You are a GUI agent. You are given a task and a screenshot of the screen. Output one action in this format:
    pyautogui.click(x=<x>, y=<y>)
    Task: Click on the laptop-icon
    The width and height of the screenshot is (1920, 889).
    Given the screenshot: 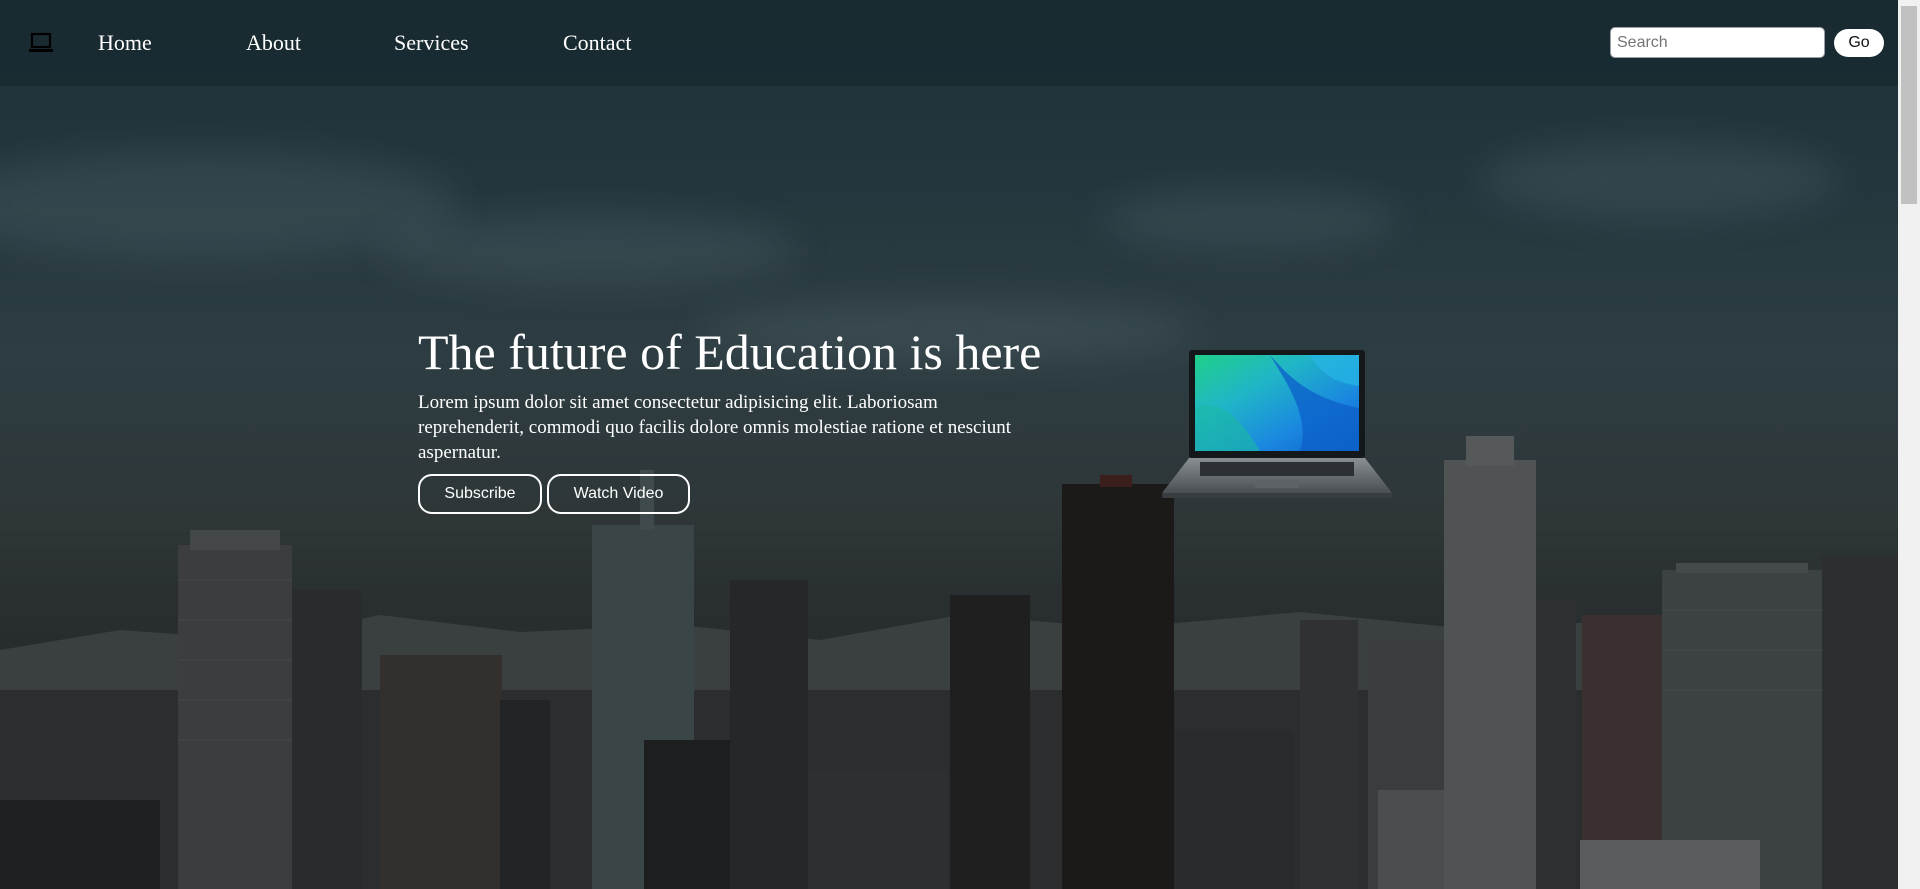 What is the action you would take?
    pyautogui.click(x=41, y=43)
    